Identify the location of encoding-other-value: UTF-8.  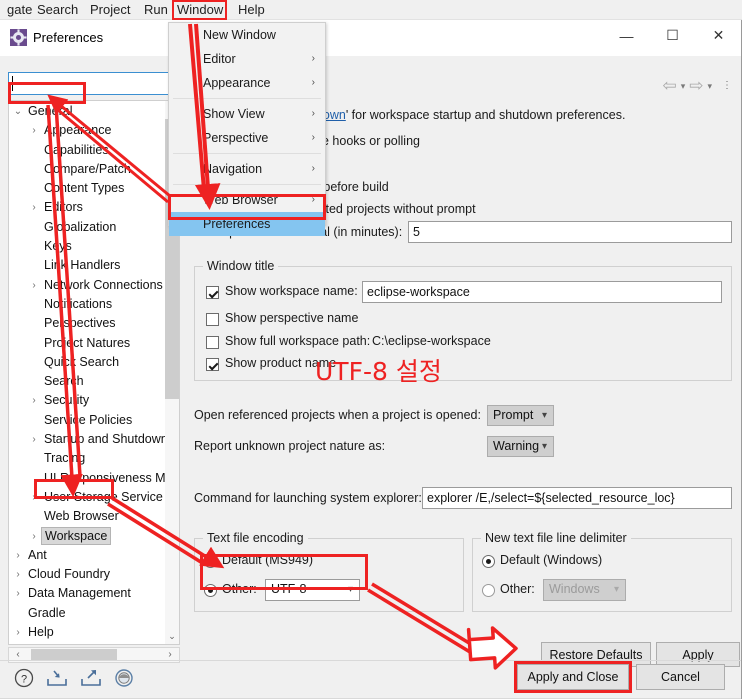
(289, 589).